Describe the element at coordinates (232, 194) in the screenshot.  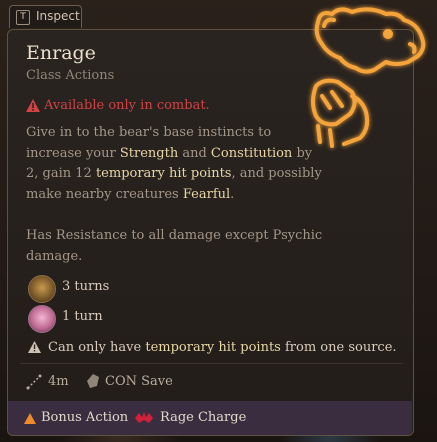
I see `desc-text: .` at that location.